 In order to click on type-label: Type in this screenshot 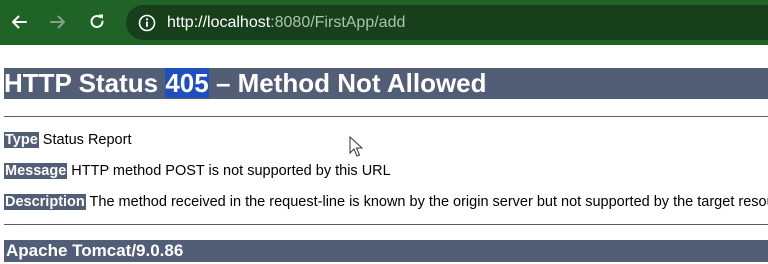, I will do `click(21, 140)`.